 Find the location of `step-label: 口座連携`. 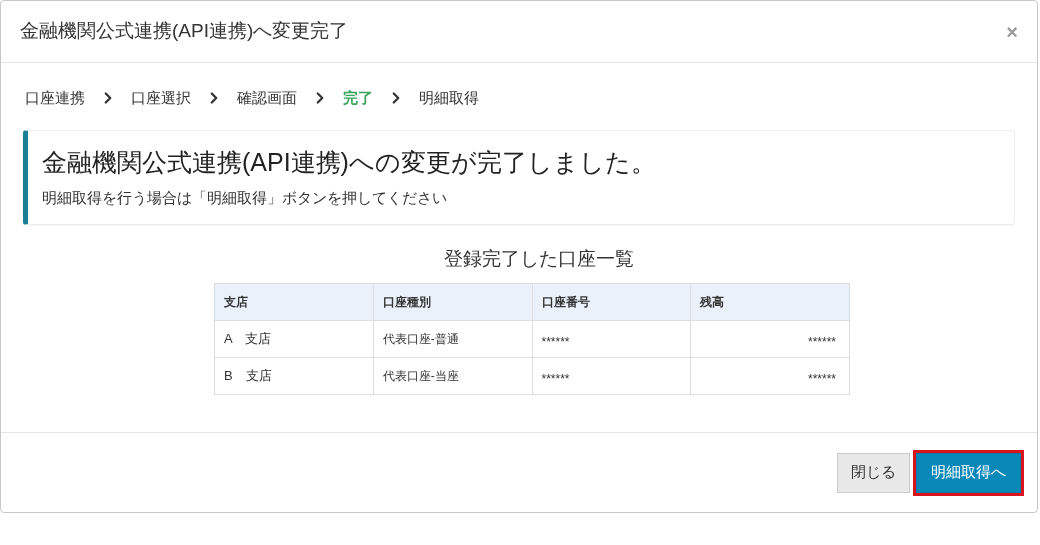

step-label: 口座連携 is located at coordinates (55, 98).